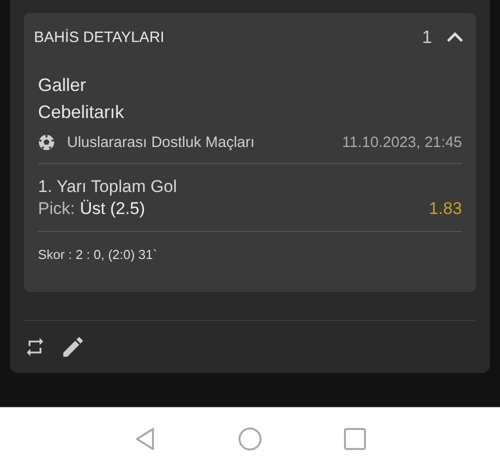 This screenshot has width=500, height=469. I want to click on pick-value: Üst (2.5), so click(113, 209).